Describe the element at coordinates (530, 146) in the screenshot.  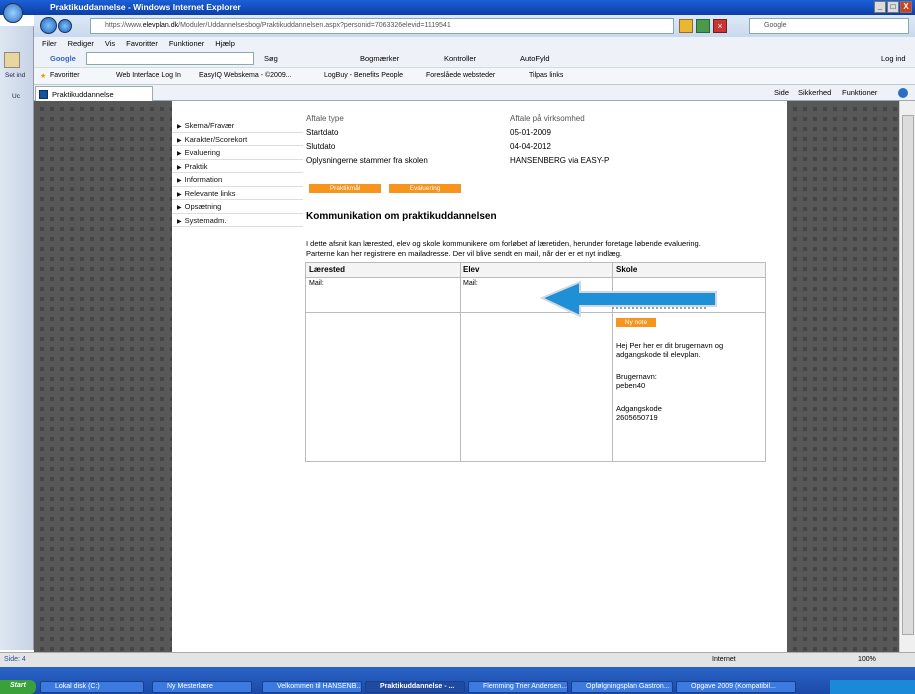
I see `slutdato-value: 04-04-2012` at that location.